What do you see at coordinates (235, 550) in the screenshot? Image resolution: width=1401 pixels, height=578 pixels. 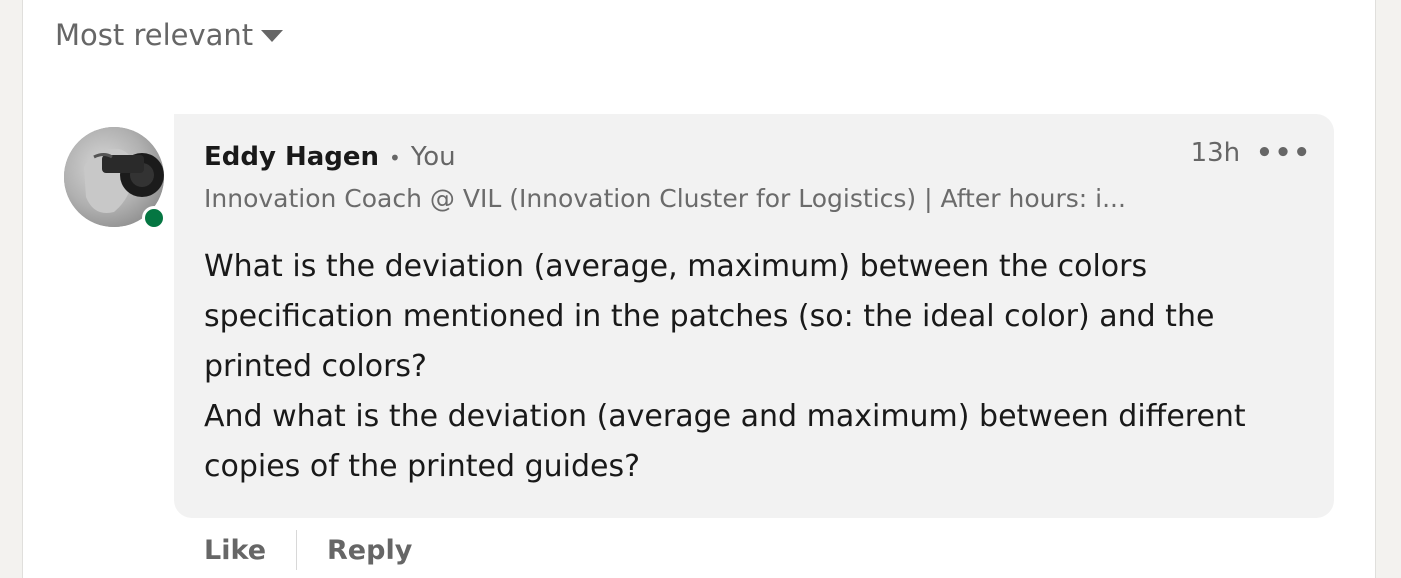 I see `like-button: Like` at bounding box center [235, 550].